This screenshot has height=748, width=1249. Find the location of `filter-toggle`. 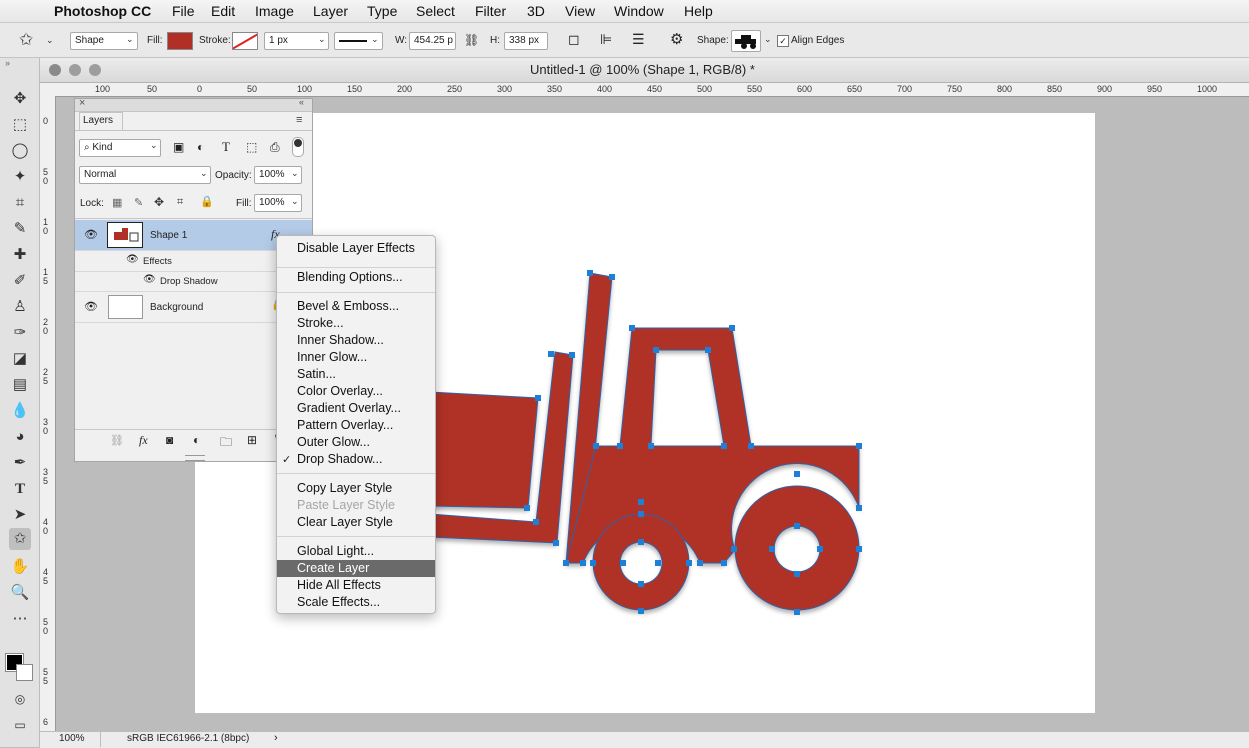

filter-toggle is located at coordinates (298, 147).